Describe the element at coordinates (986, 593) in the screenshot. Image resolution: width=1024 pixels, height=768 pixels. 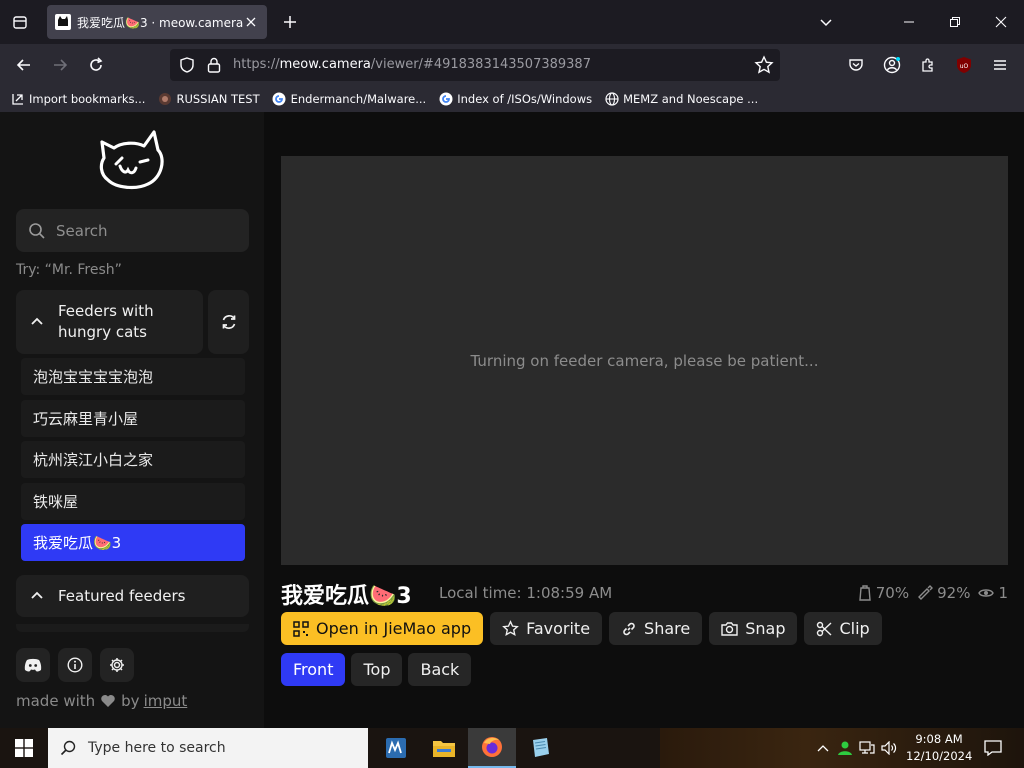
I see `eye-icon` at that location.